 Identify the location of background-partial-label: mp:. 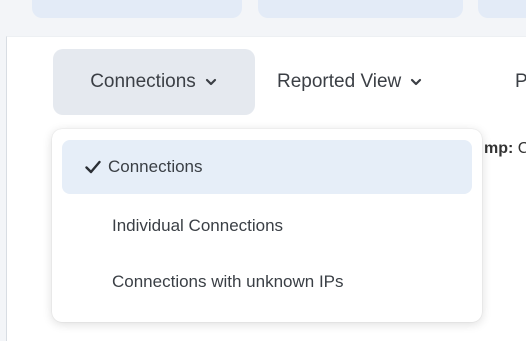
(499, 148).